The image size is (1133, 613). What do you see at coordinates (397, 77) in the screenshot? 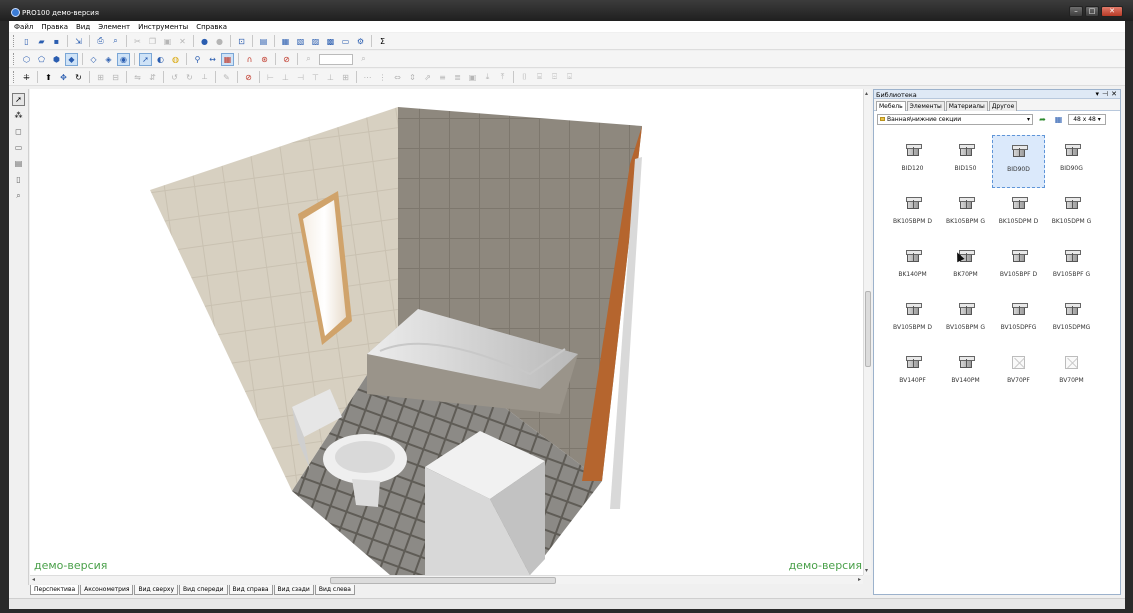
I see `same-width-icon: ⇔` at bounding box center [397, 77].